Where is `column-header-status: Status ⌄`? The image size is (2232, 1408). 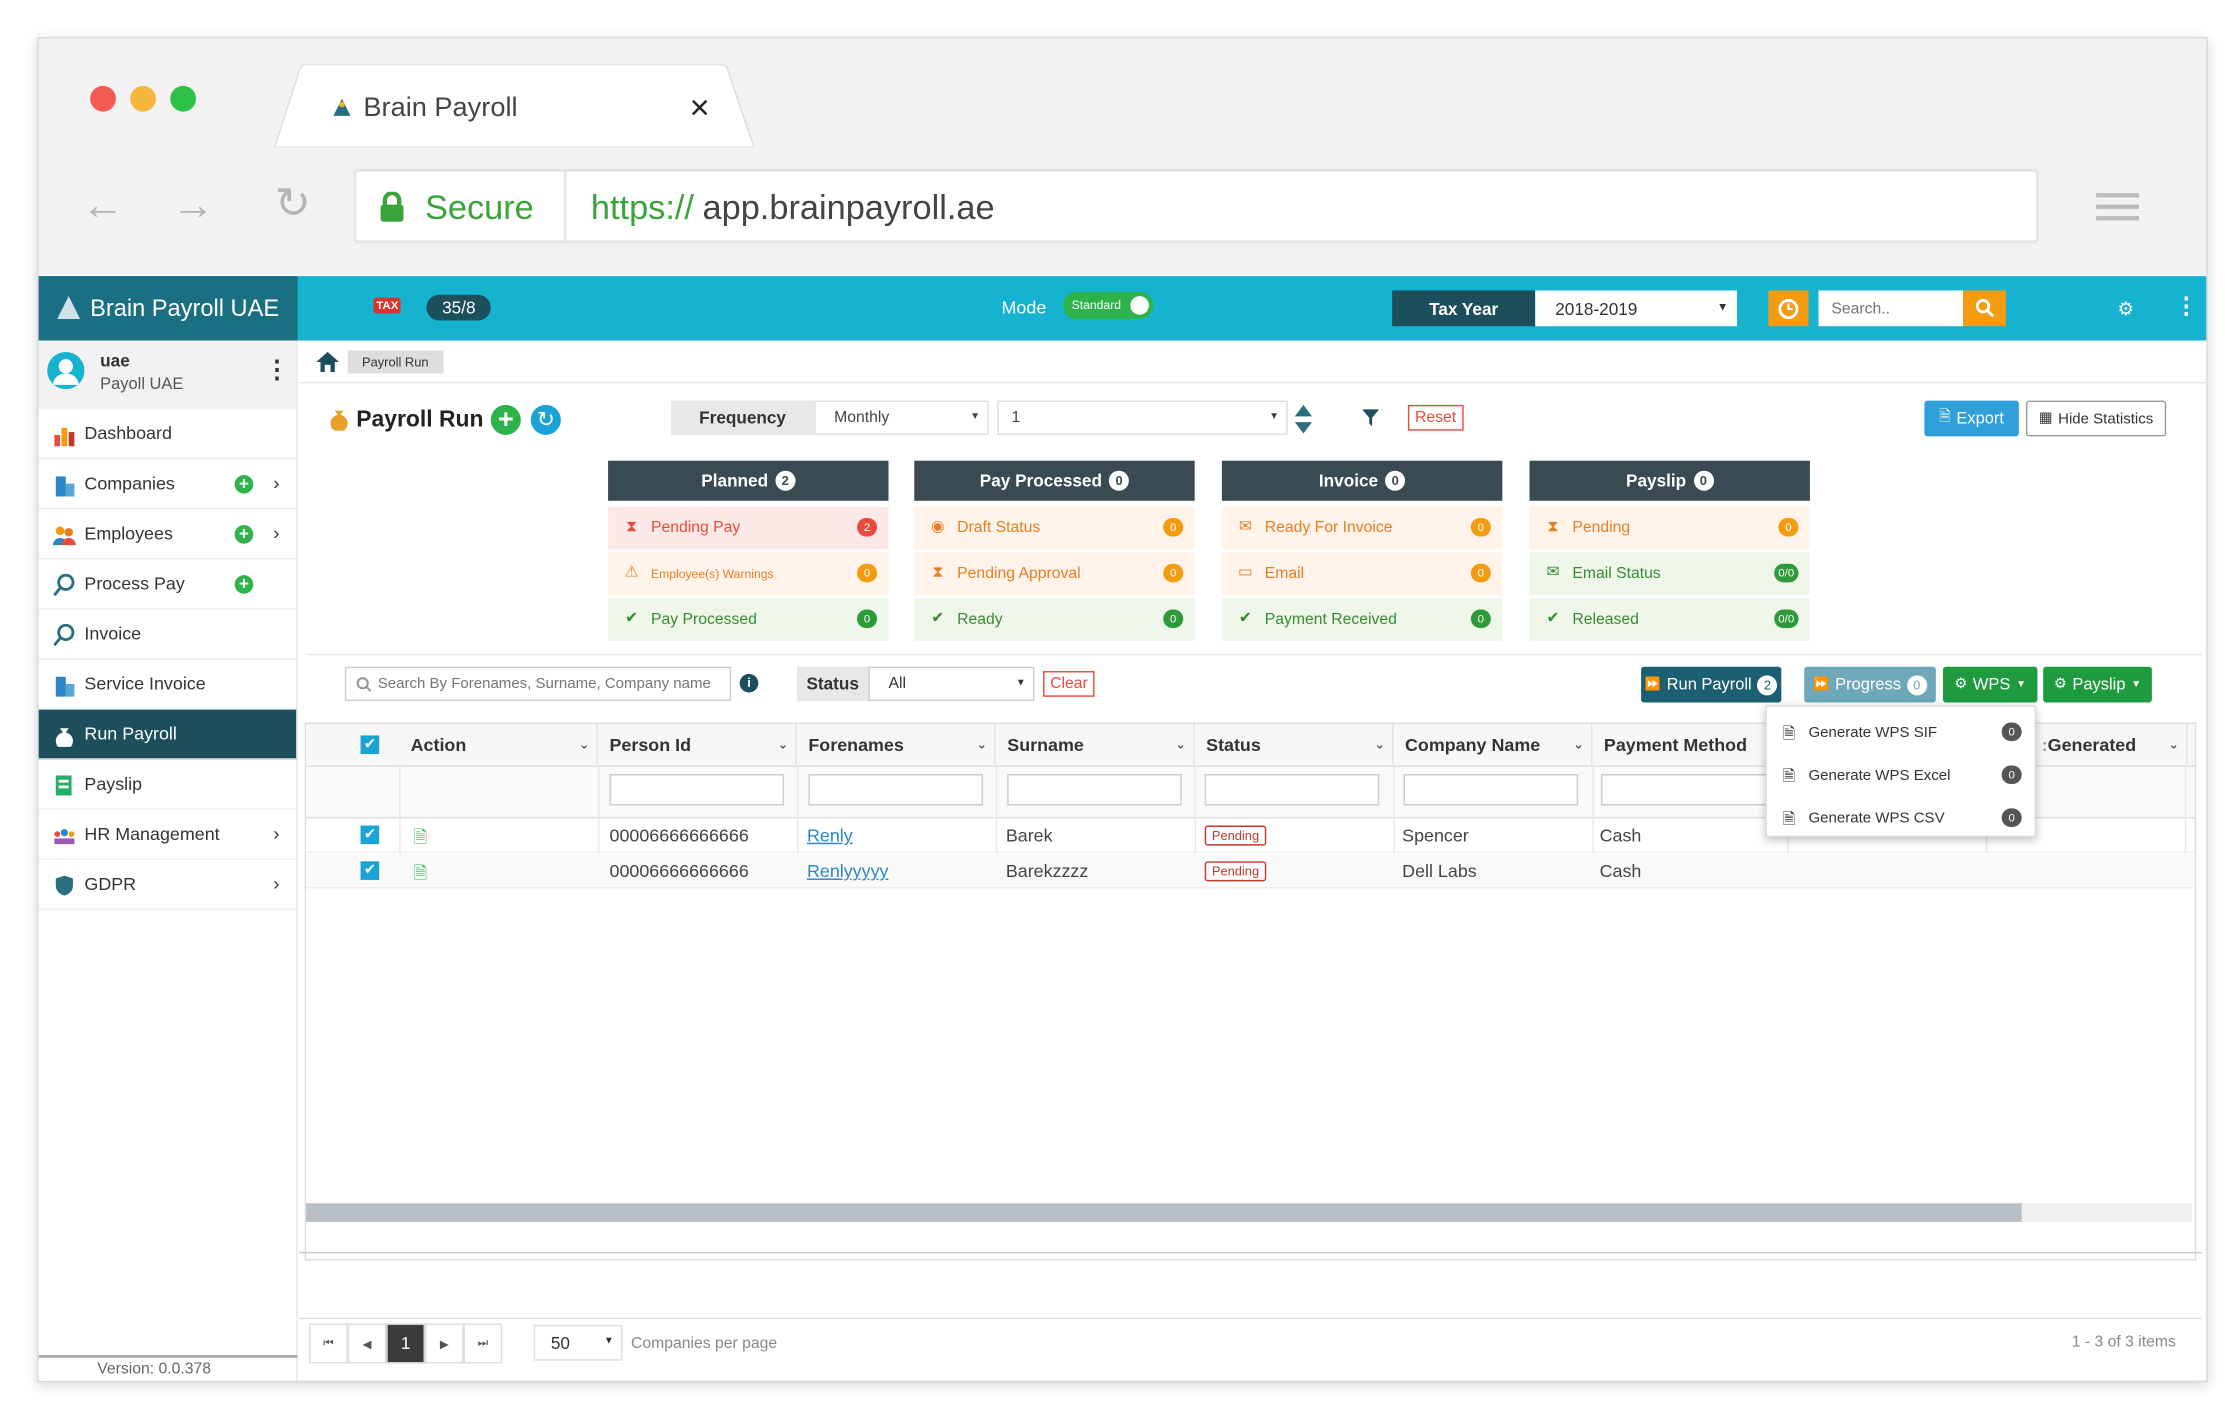 column-header-status: Status ⌄ is located at coordinates (1294, 745).